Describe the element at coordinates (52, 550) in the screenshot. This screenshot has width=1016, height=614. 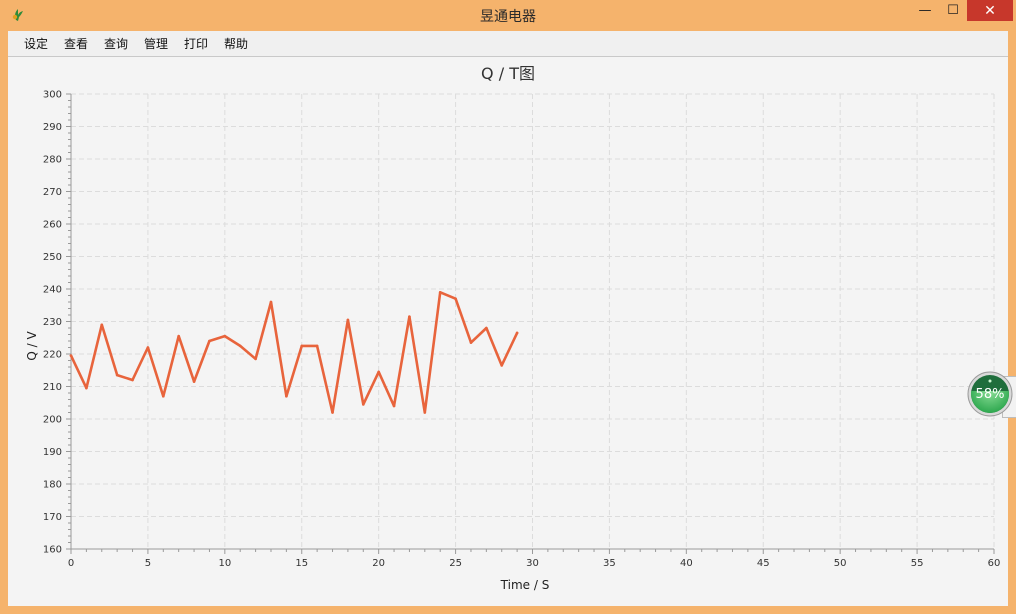
I see `y-tick-label: 160` at that location.